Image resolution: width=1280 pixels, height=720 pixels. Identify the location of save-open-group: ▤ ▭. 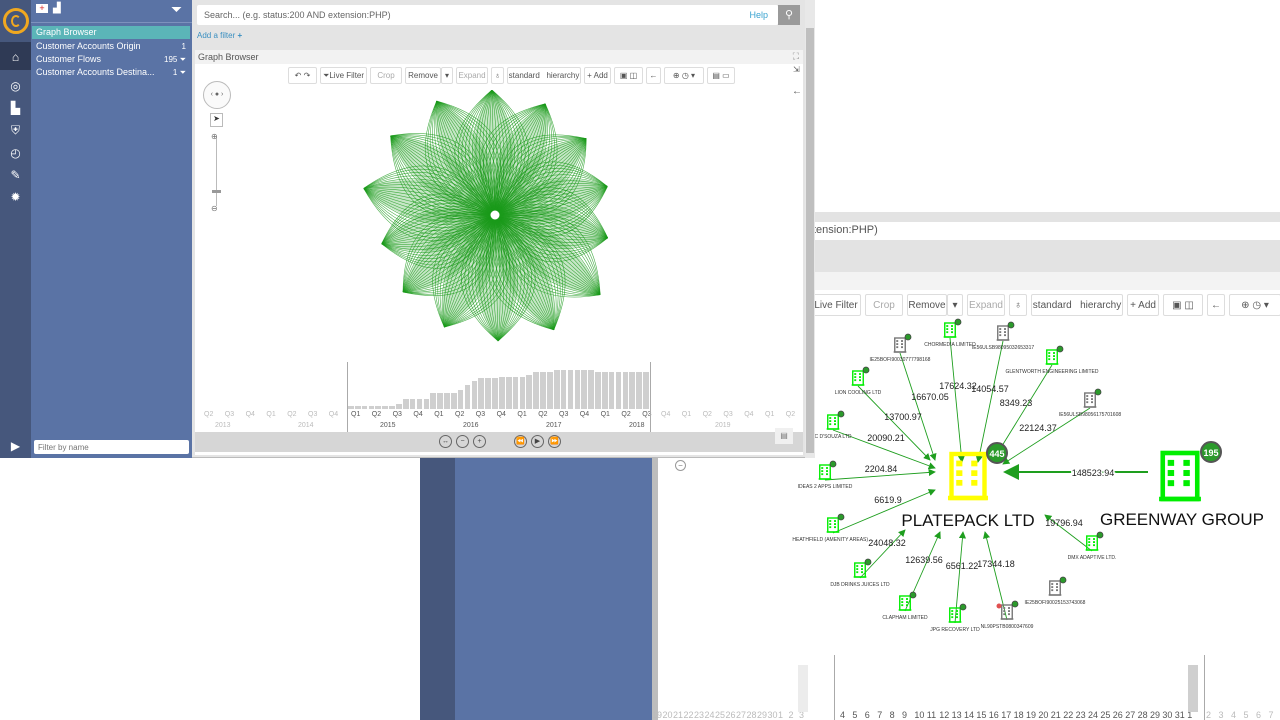
(721, 75).